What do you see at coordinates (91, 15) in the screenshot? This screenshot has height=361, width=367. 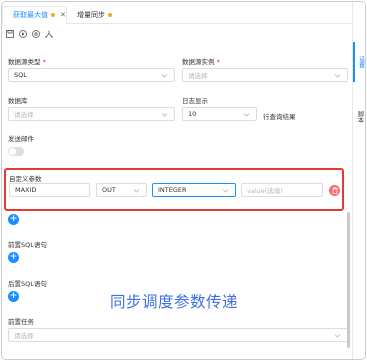 I see `tab-label: 增量同步` at bounding box center [91, 15].